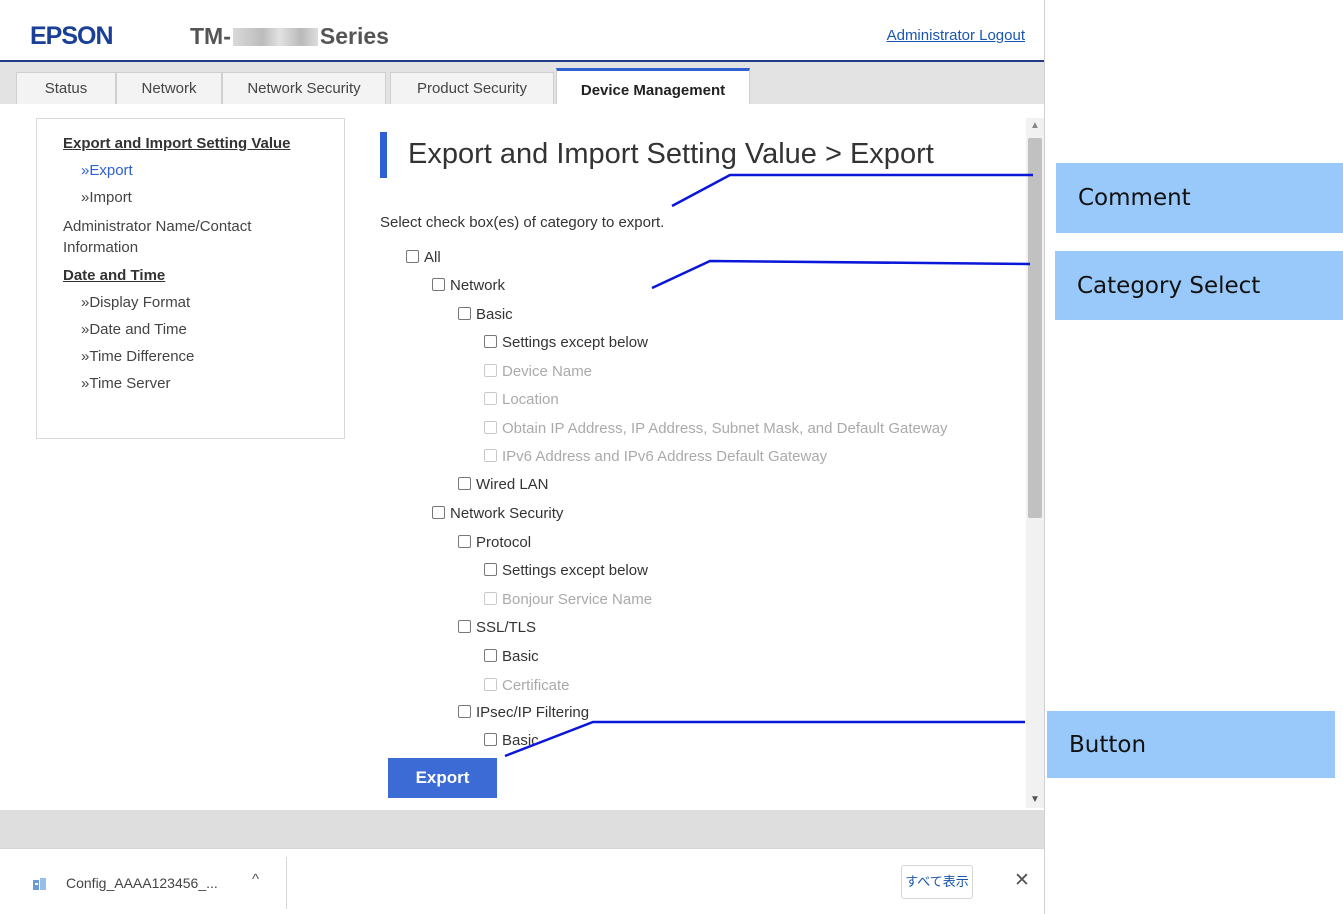 The image size is (1343, 914). I want to click on comment-leader-line, so click(852, 190).